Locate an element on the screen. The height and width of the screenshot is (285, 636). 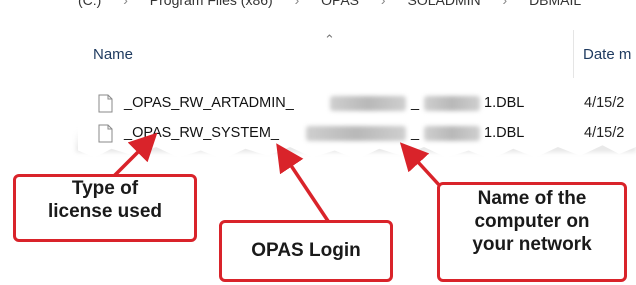
callout-line: license used is located at coordinates (105, 212).